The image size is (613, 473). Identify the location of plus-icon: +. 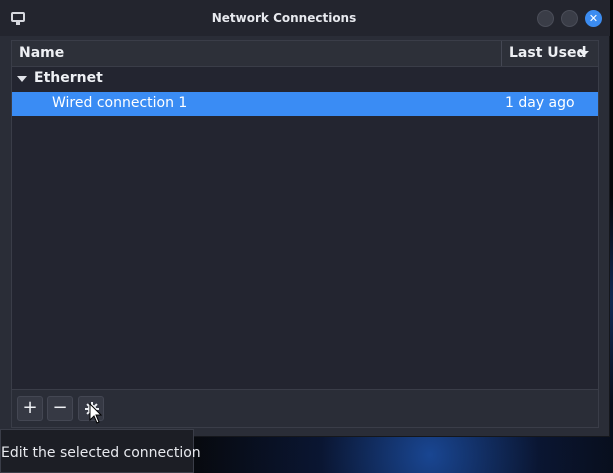
(30, 407).